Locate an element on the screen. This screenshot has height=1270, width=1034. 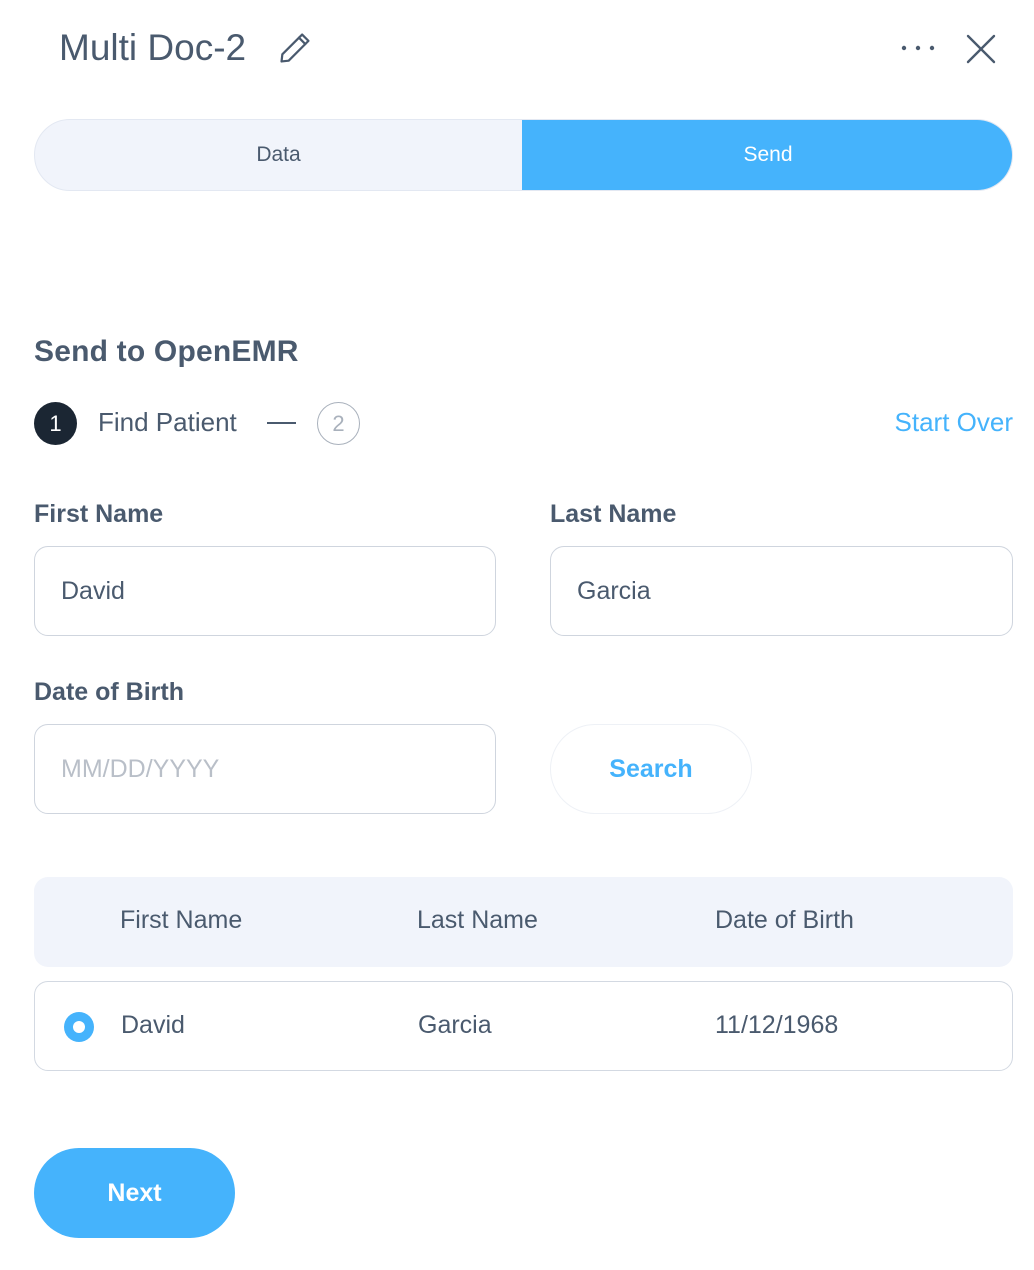
first-name-label: First Name is located at coordinates (99, 514).